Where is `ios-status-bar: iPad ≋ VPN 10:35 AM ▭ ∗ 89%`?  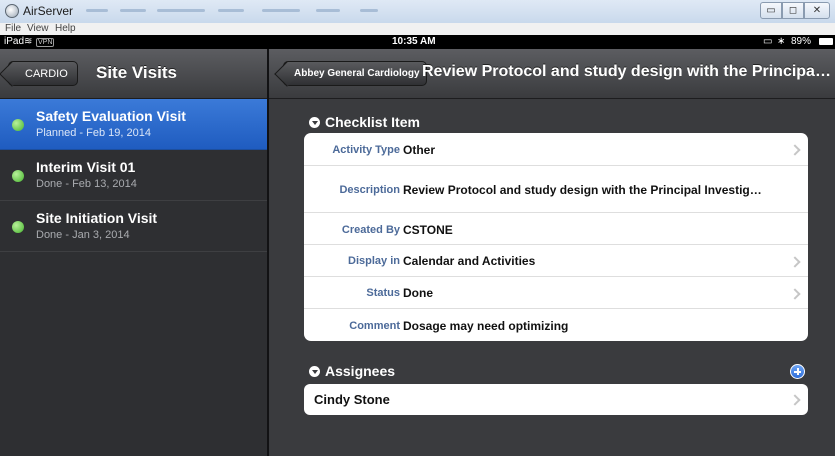 ios-status-bar: iPad ≋ VPN 10:35 AM ▭ ∗ 89% is located at coordinates (417, 42).